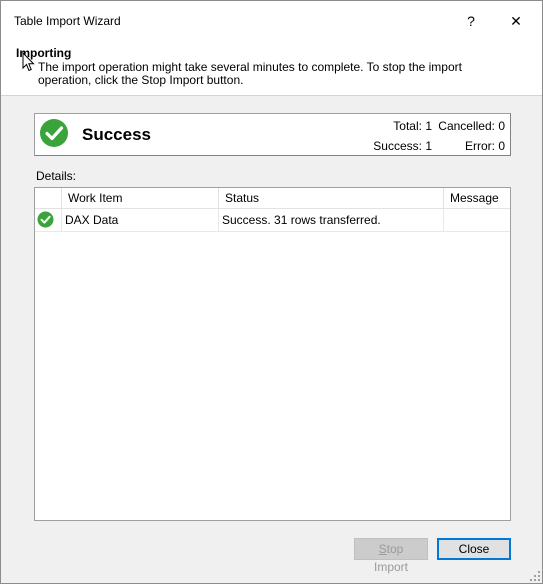 The image size is (543, 584). What do you see at coordinates (271, 21) in the screenshot?
I see `title-bar: Table Import Wizard ? ✕` at bounding box center [271, 21].